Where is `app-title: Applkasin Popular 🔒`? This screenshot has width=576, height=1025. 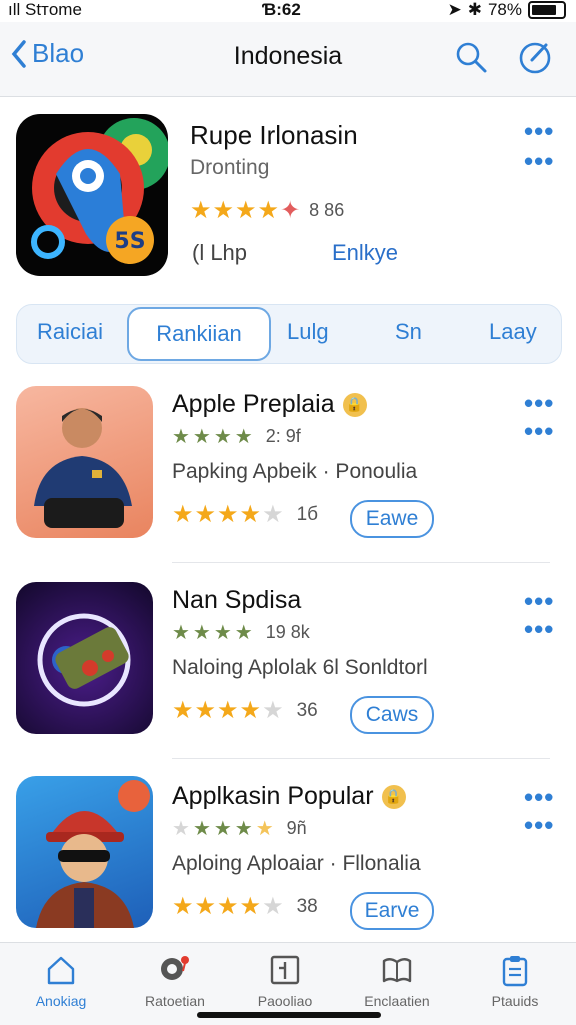
app-title: Applkasin Popular 🔒 is located at coordinates (289, 796).